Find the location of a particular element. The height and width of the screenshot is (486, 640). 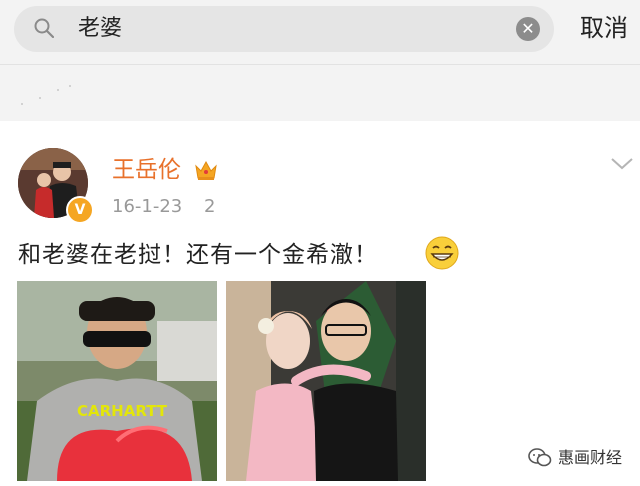

chevron-down-icon is located at coordinates (622, 164).